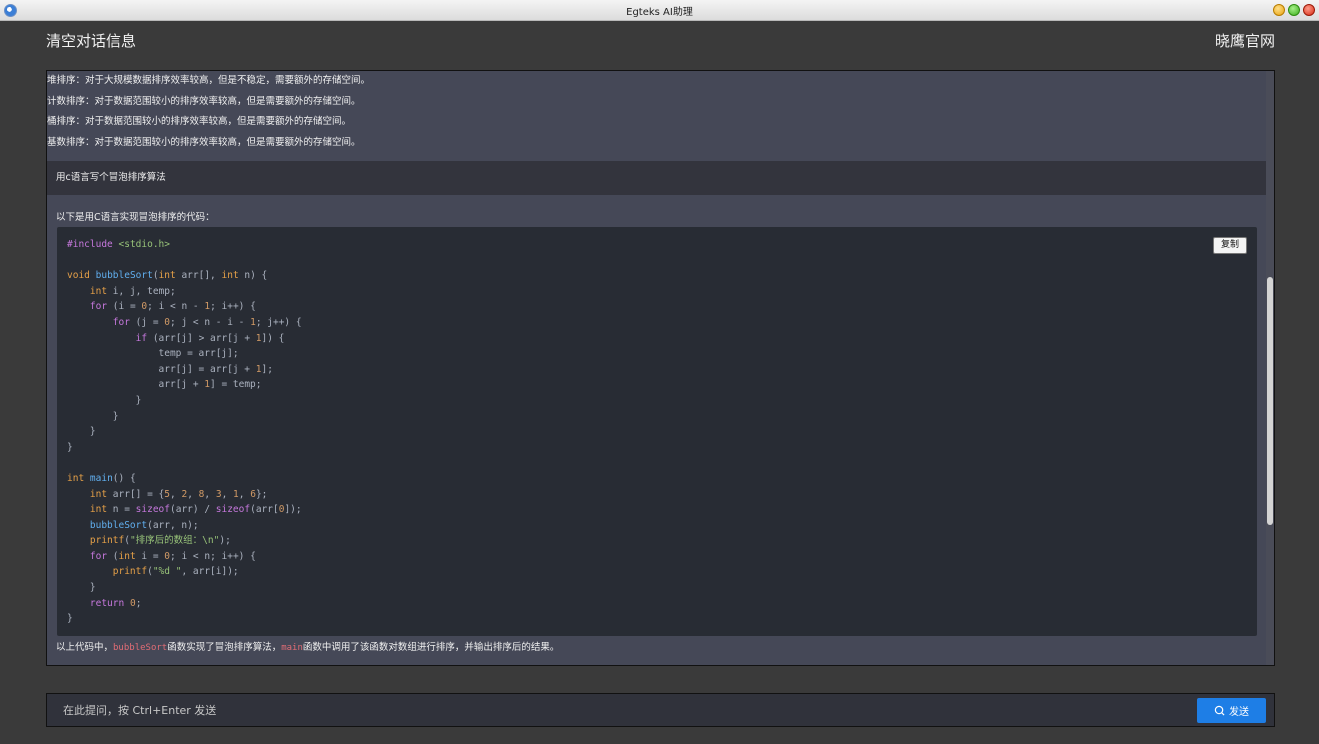 This screenshot has width=1319, height=744. Describe the element at coordinates (617, 710) in the screenshot. I see `question-input` at that location.